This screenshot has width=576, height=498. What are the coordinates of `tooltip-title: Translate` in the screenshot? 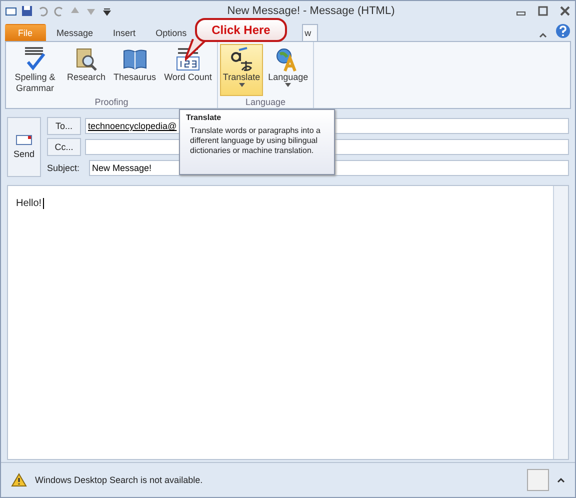 It's located at (204, 117).